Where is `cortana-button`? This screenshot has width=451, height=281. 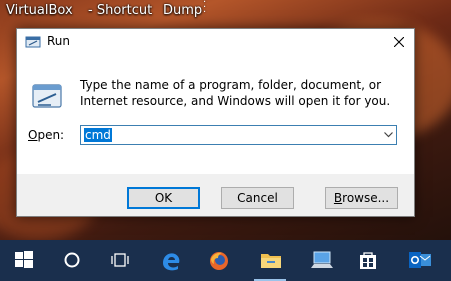
cortana-button is located at coordinates (72, 260).